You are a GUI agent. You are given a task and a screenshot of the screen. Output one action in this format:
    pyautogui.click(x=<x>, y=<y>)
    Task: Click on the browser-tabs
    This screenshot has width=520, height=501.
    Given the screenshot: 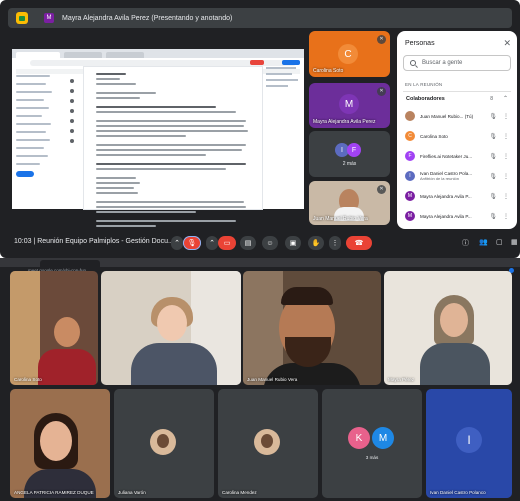 What is the action you would take?
    pyautogui.click(x=260, y=262)
    